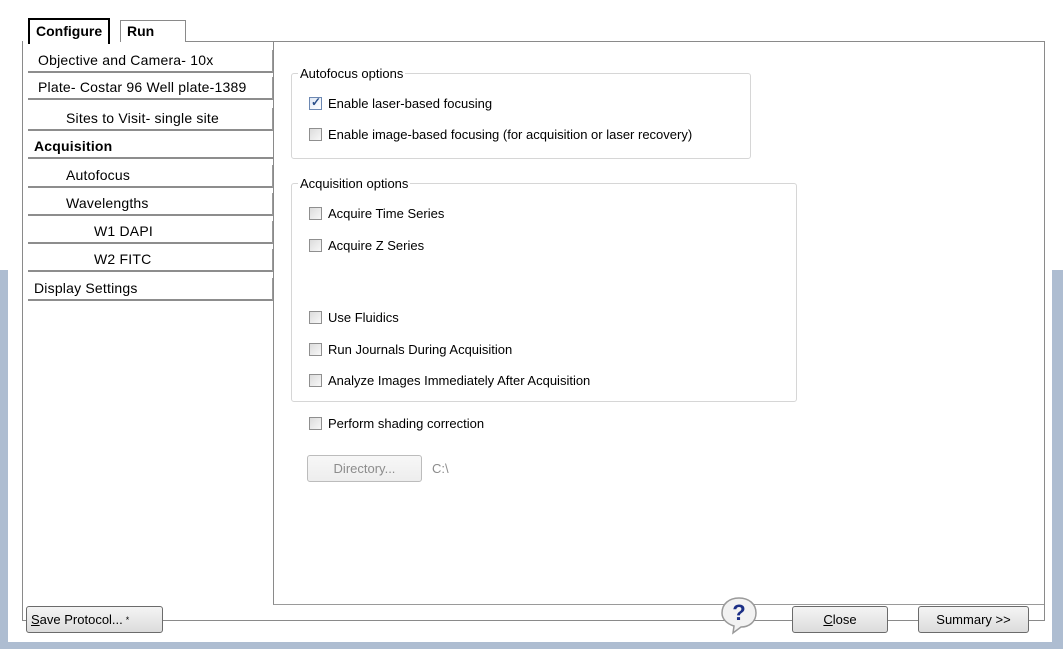 This screenshot has height=649, width=1063. I want to click on nav-objective-label: Objective and Camera- 10x, so click(126, 60).